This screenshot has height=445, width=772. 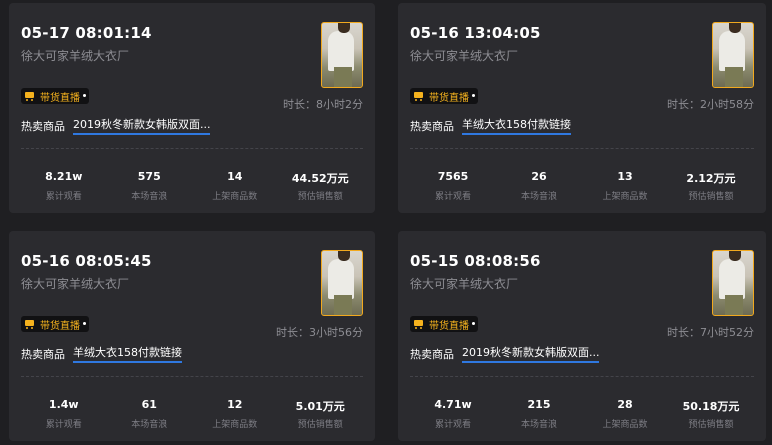 What do you see at coordinates (321, 186) in the screenshot?
I see `stat-estimated-sales: 44.52万元 预估销售额` at bounding box center [321, 186].